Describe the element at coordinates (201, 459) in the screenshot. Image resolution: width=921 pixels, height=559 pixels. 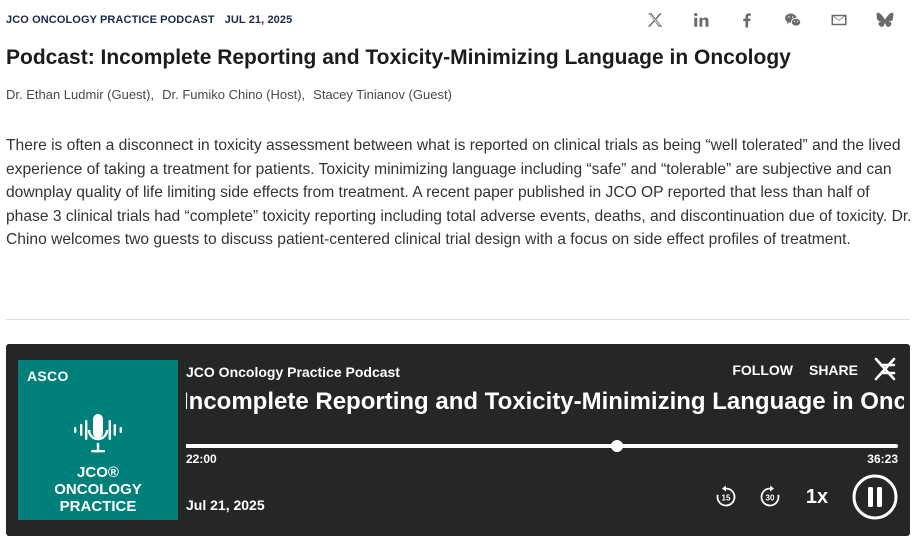
I see `elapsed-time: 22:00` at that location.